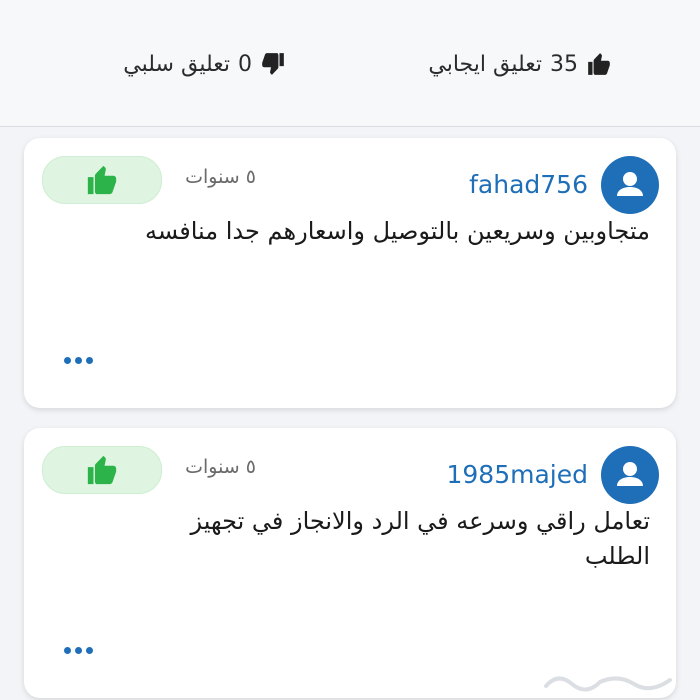  What do you see at coordinates (528, 184) in the screenshot?
I see `review-username: fahad756` at bounding box center [528, 184].